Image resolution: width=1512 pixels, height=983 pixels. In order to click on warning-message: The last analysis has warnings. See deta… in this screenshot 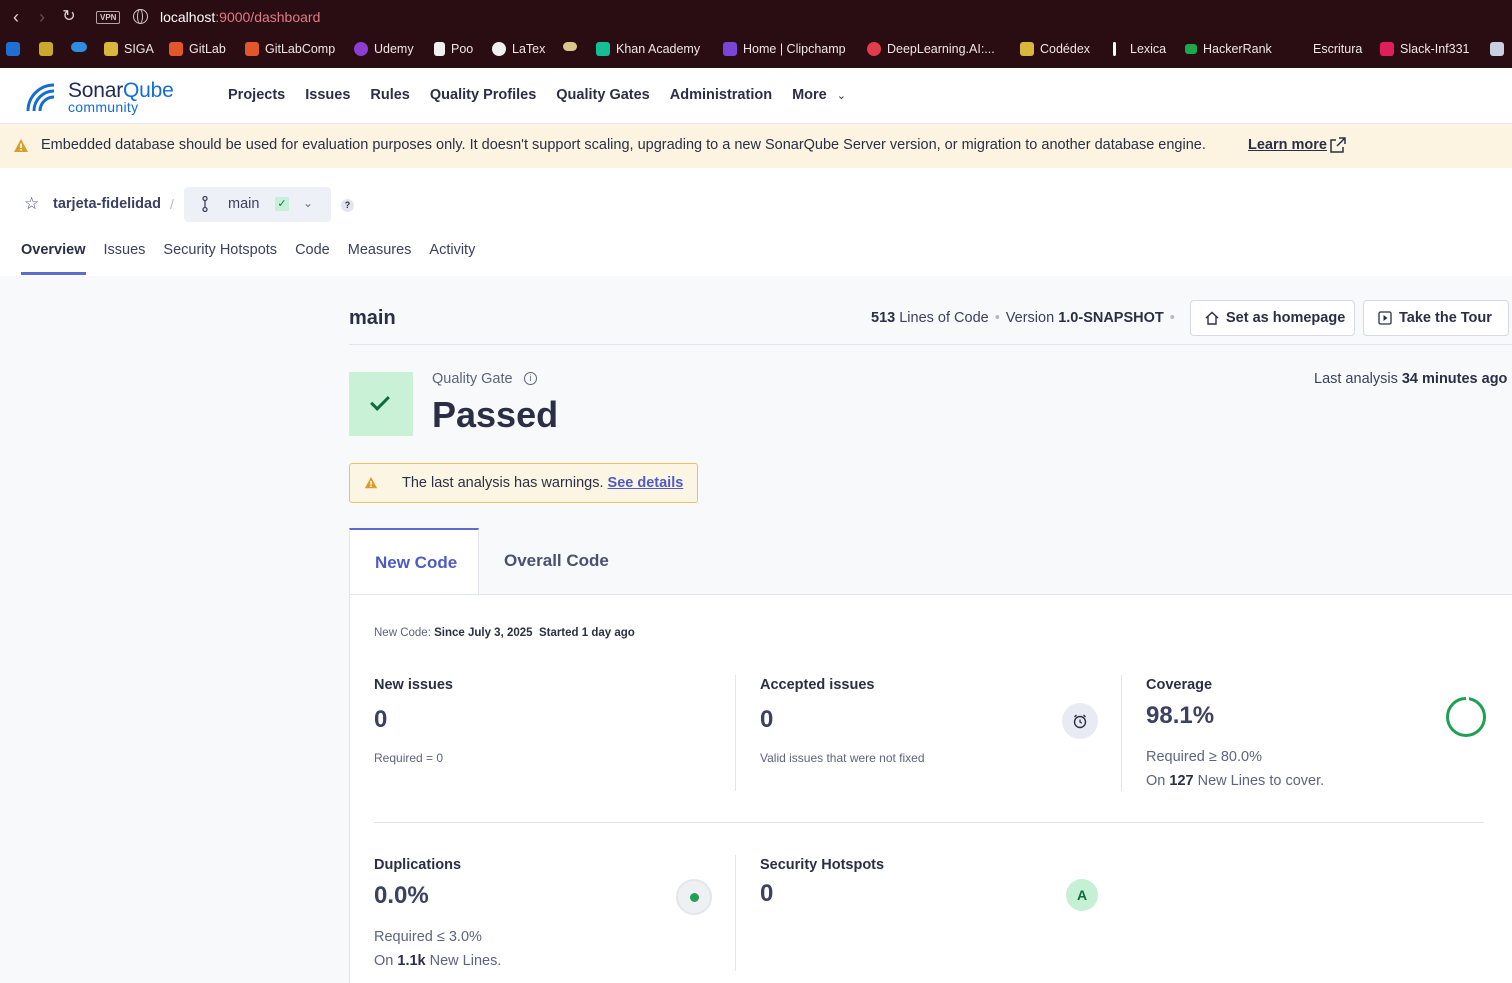, I will do `click(542, 483)`.